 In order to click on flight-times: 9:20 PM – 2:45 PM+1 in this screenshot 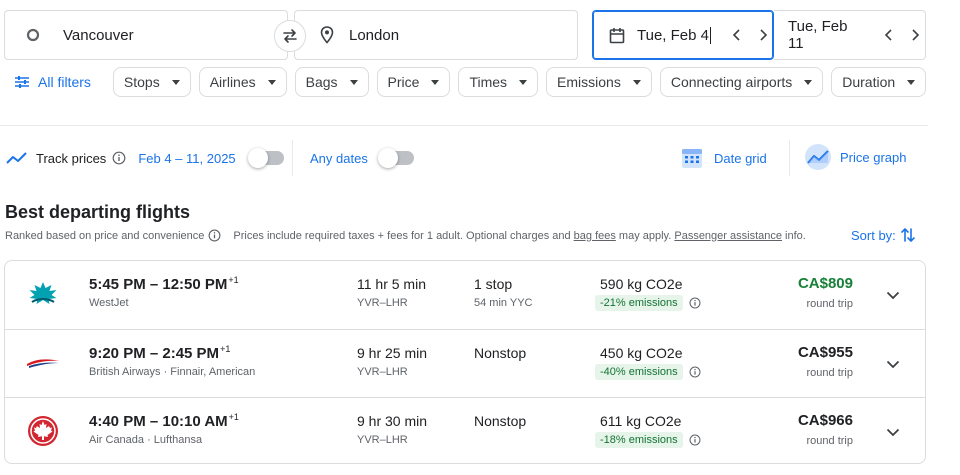, I will do `click(159, 353)`.